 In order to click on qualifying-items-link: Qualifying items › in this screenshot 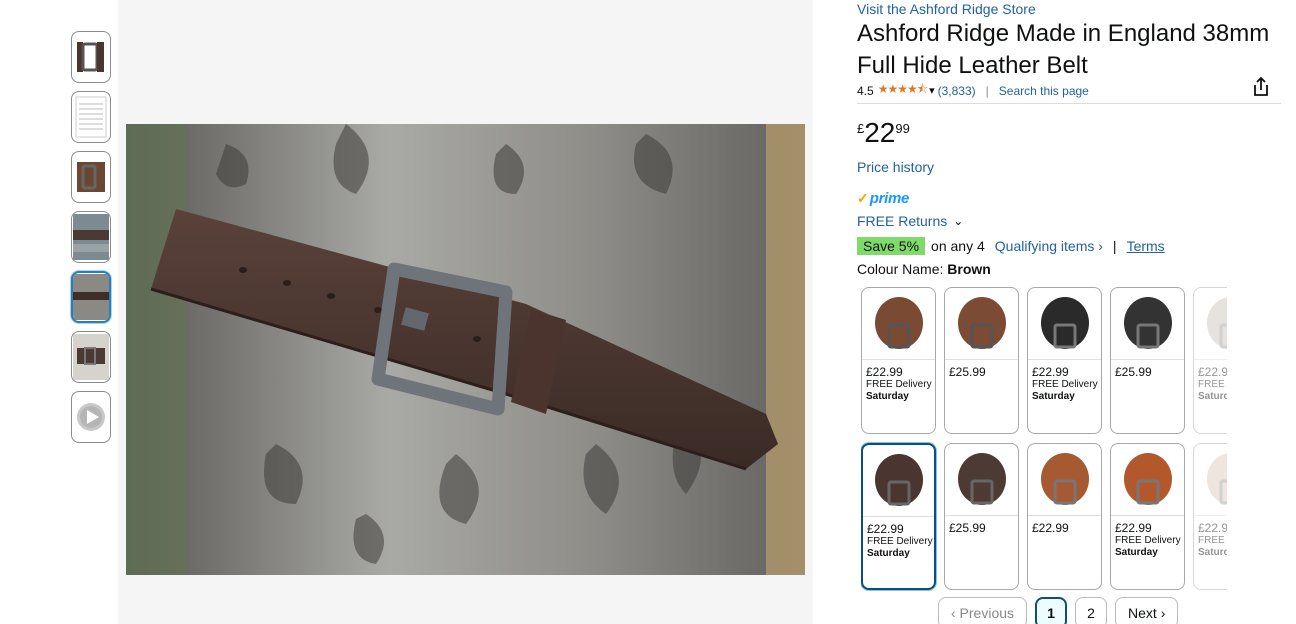, I will do `click(1049, 246)`.